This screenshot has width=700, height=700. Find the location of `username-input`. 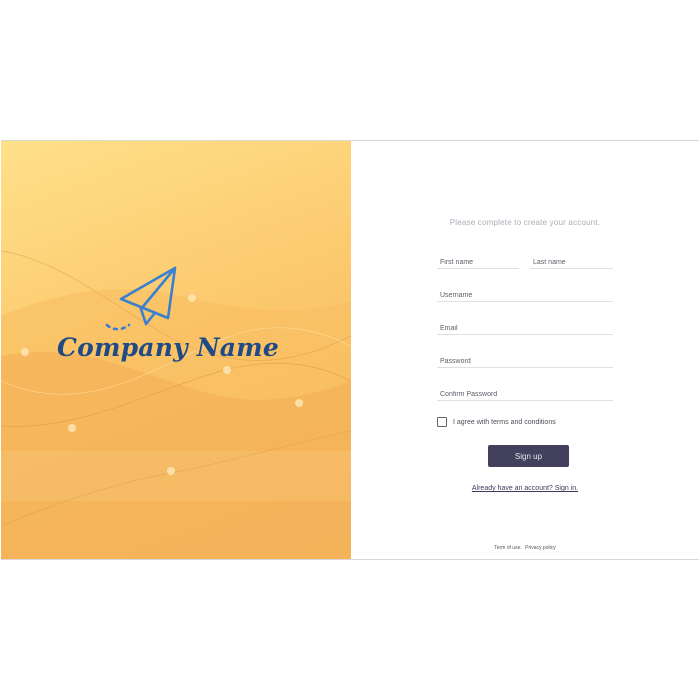

username-input is located at coordinates (526, 295).